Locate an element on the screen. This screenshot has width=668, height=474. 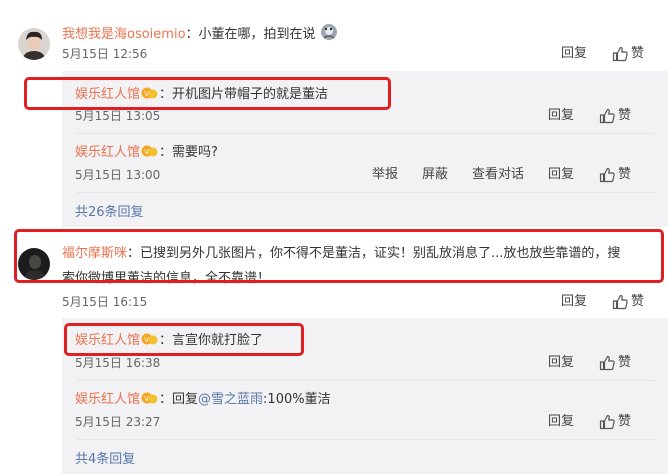
mention-link: @雪之蓝雨 is located at coordinates (230, 399).